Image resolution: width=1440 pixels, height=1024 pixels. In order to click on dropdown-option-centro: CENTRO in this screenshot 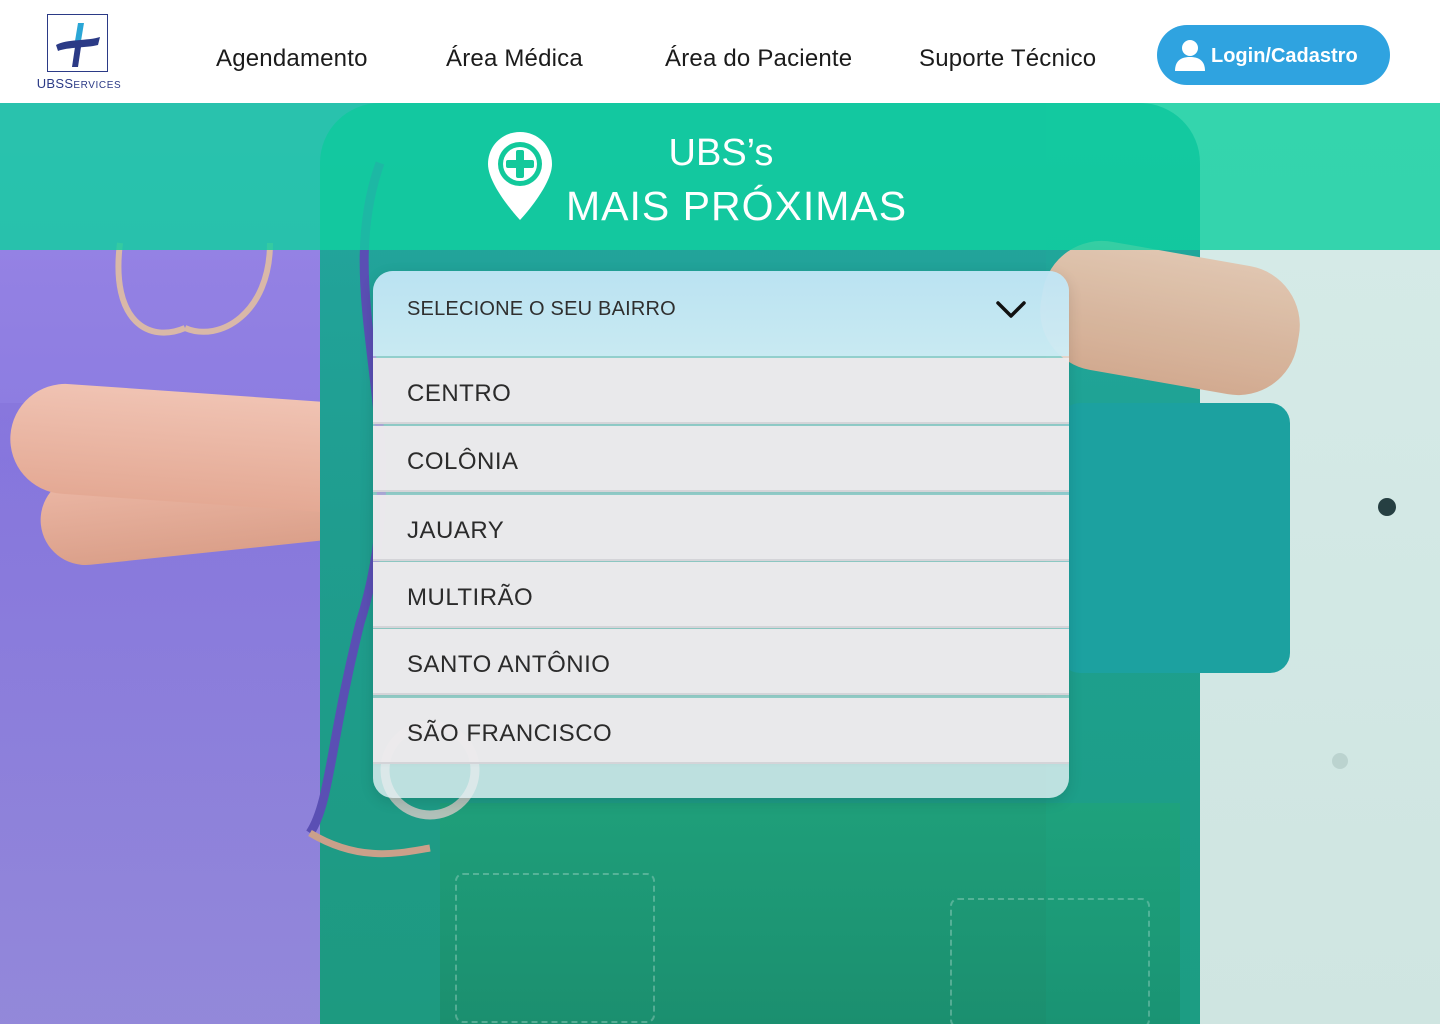, I will do `click(721, 391)`.